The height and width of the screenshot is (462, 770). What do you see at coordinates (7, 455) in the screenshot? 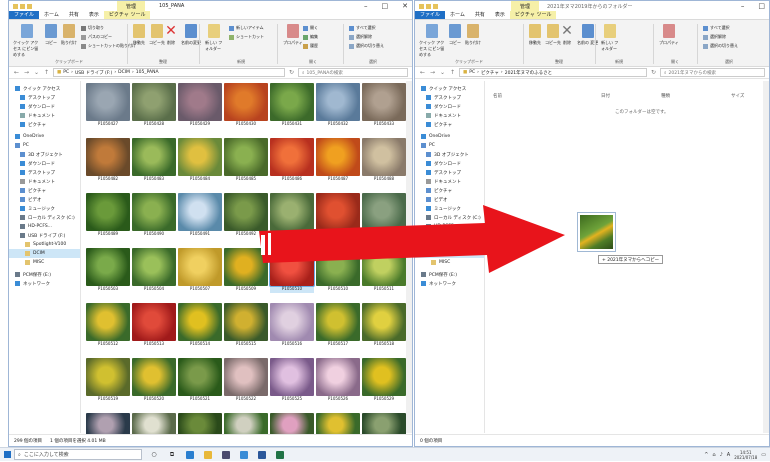
I see `start-button` at bounding box center [7, 455].